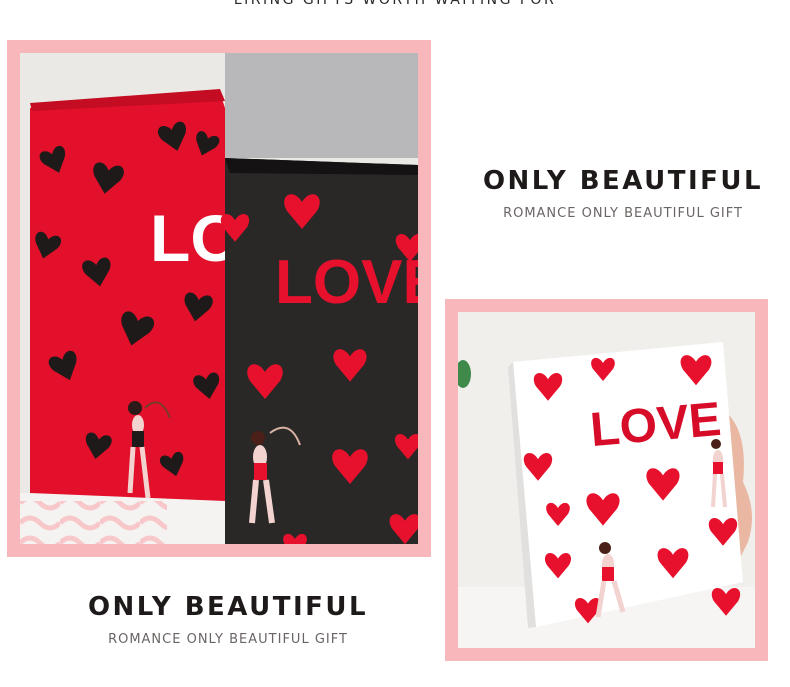 Image resolution: width=790 pixels, height=687 pixels. What do you see at coordinates (623, 213) in the screenshot?
I see `feature-subtitle-right: ROMANCE ONLY BEAUTIFUL GIFT` at bounding box center [623, 213].